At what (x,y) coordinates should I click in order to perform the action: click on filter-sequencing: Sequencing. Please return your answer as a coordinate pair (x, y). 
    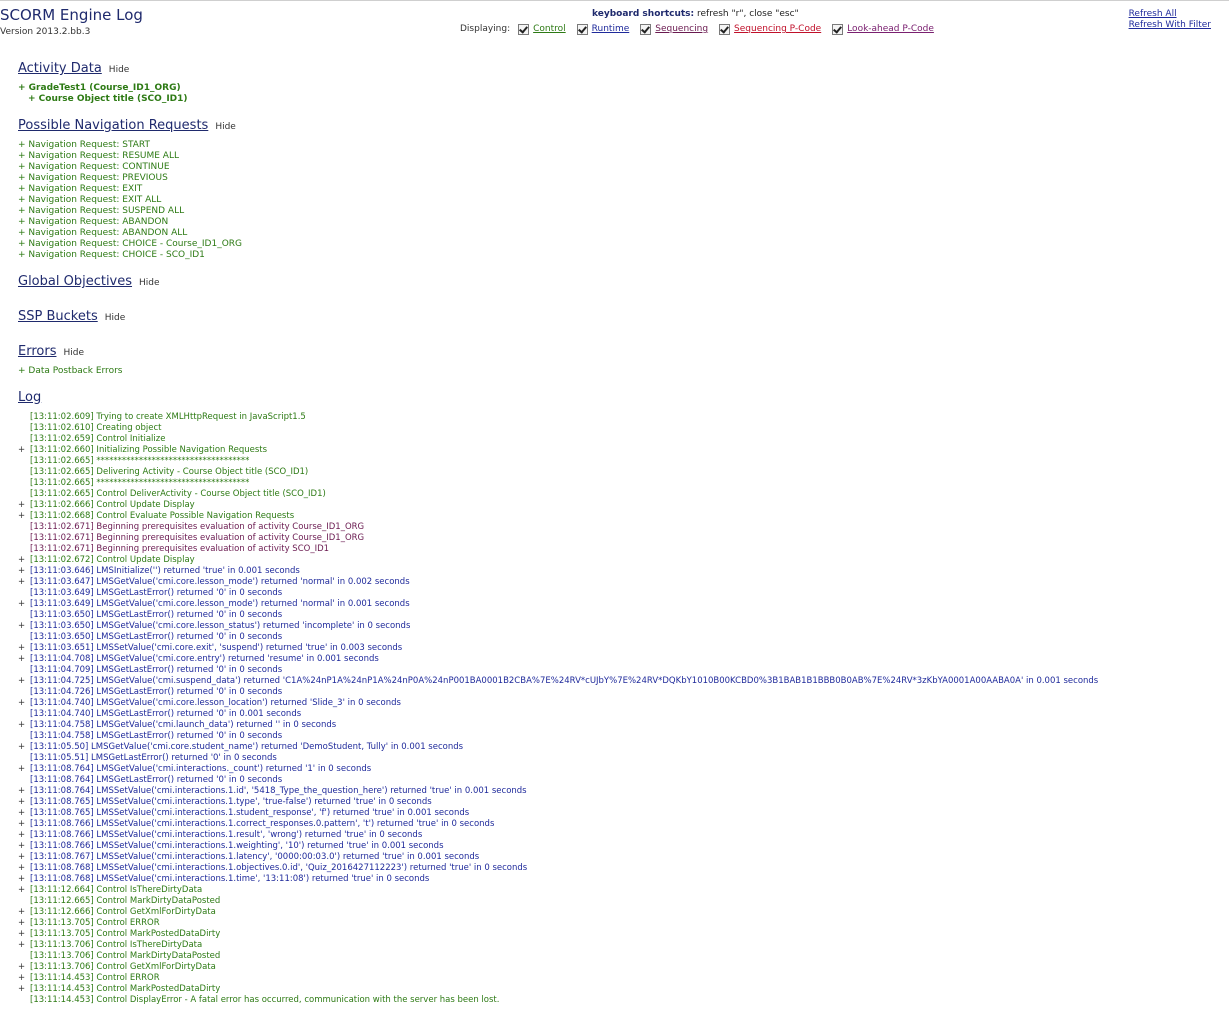
    Looking at the image, I should click on (674, 29).